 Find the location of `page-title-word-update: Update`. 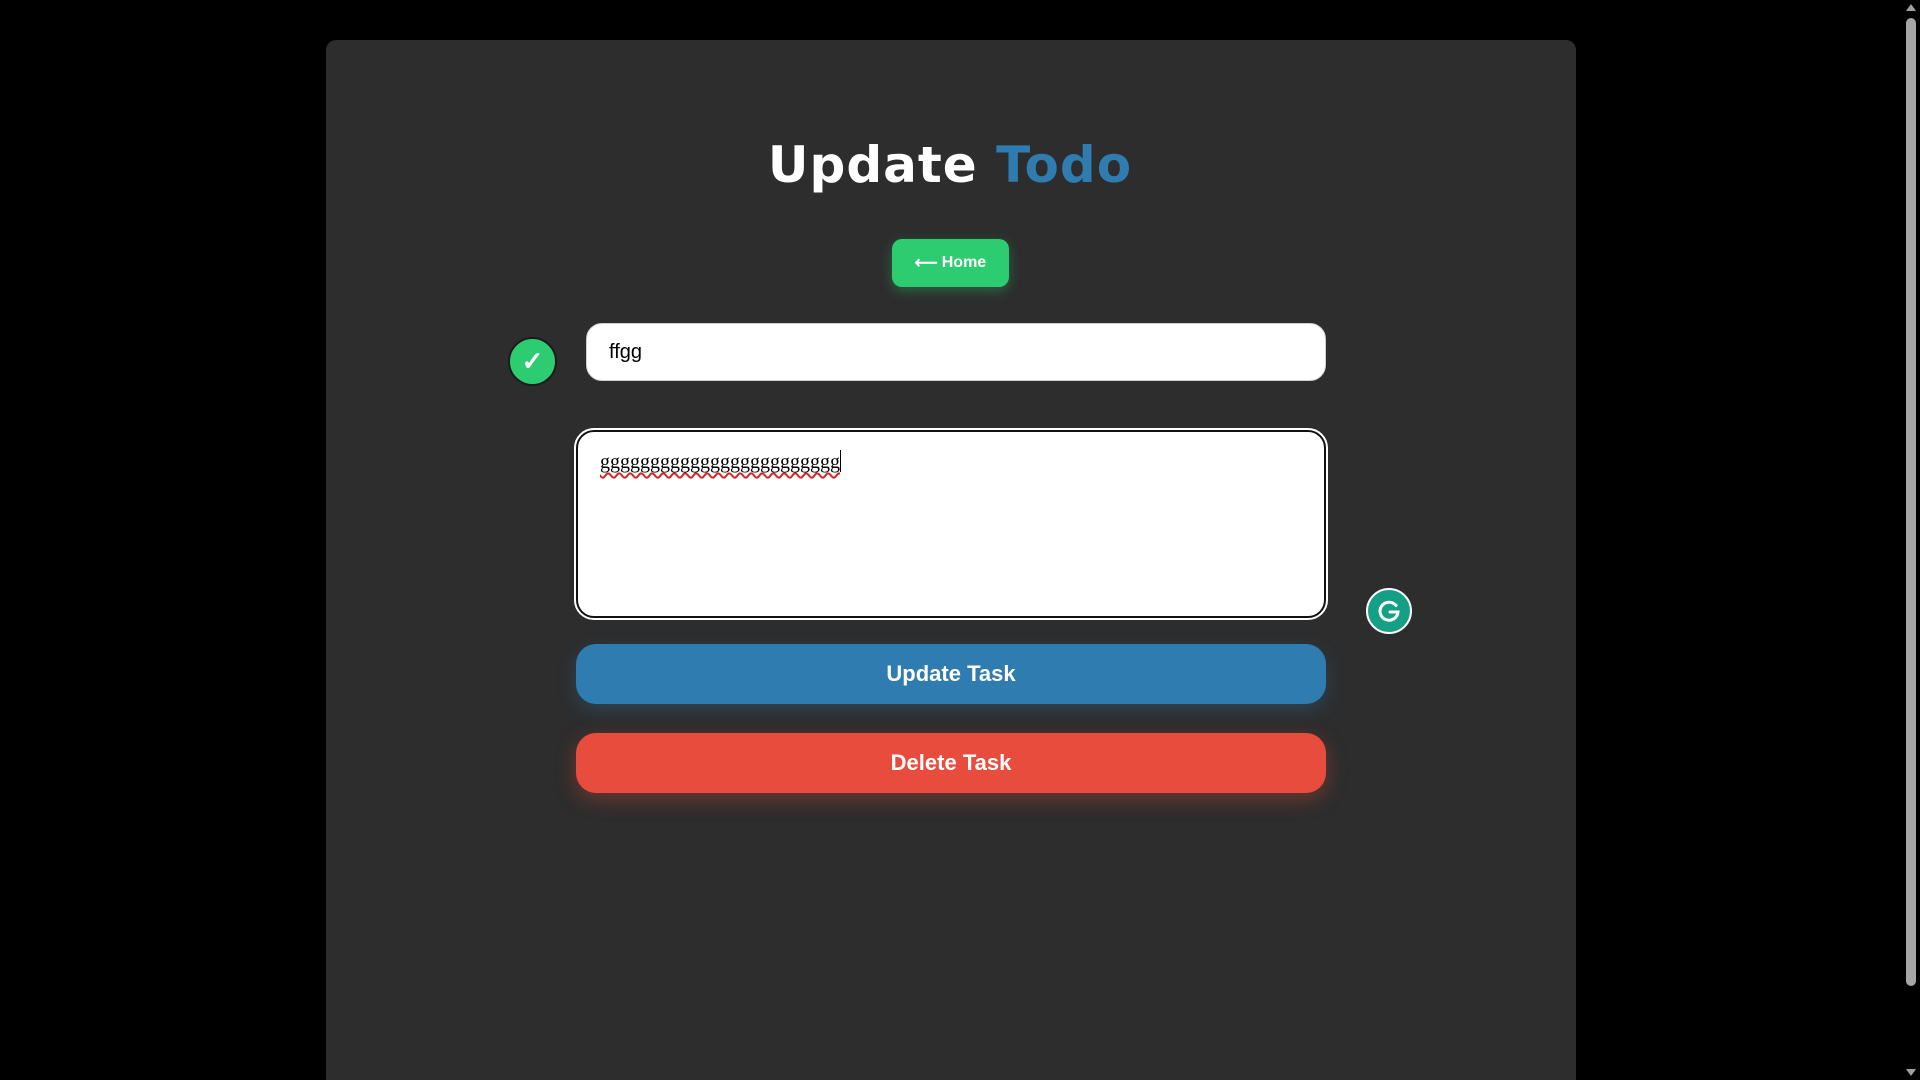

page-title-word-update: Update is located at coordinates (872, 165).